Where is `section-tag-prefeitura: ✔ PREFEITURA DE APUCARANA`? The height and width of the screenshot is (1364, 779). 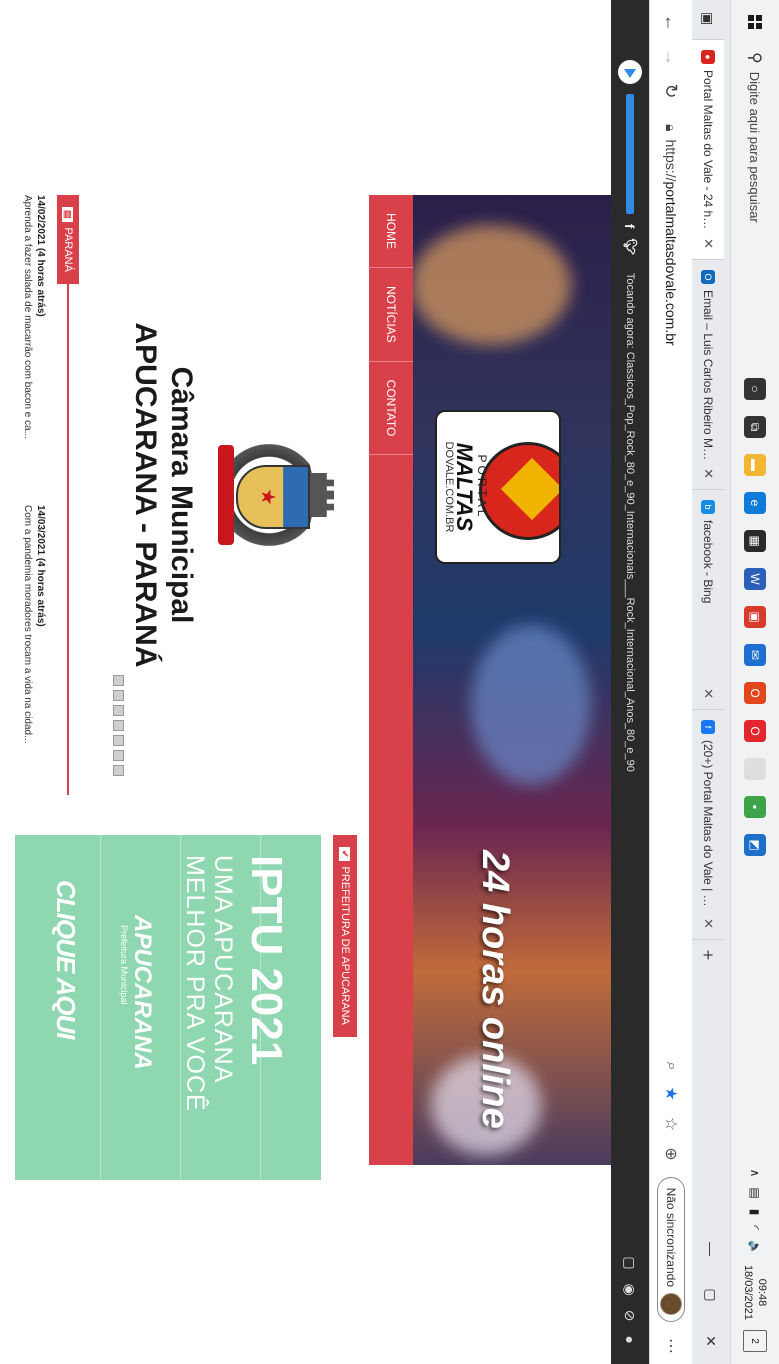 section-tag-prefeitura: ✔ PREFEITURA DE APUCARANA is located at coordinates (345, 936).